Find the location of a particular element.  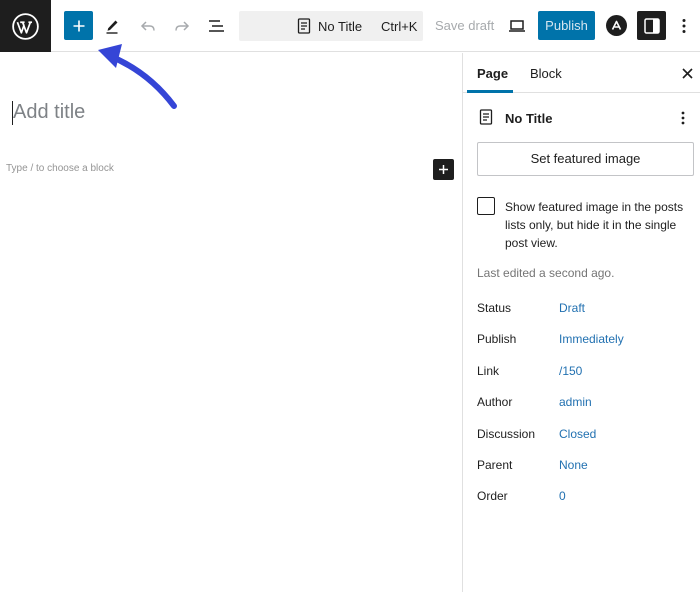

set-featured-image-button: Set featured image is located at coordinates (585, 159).